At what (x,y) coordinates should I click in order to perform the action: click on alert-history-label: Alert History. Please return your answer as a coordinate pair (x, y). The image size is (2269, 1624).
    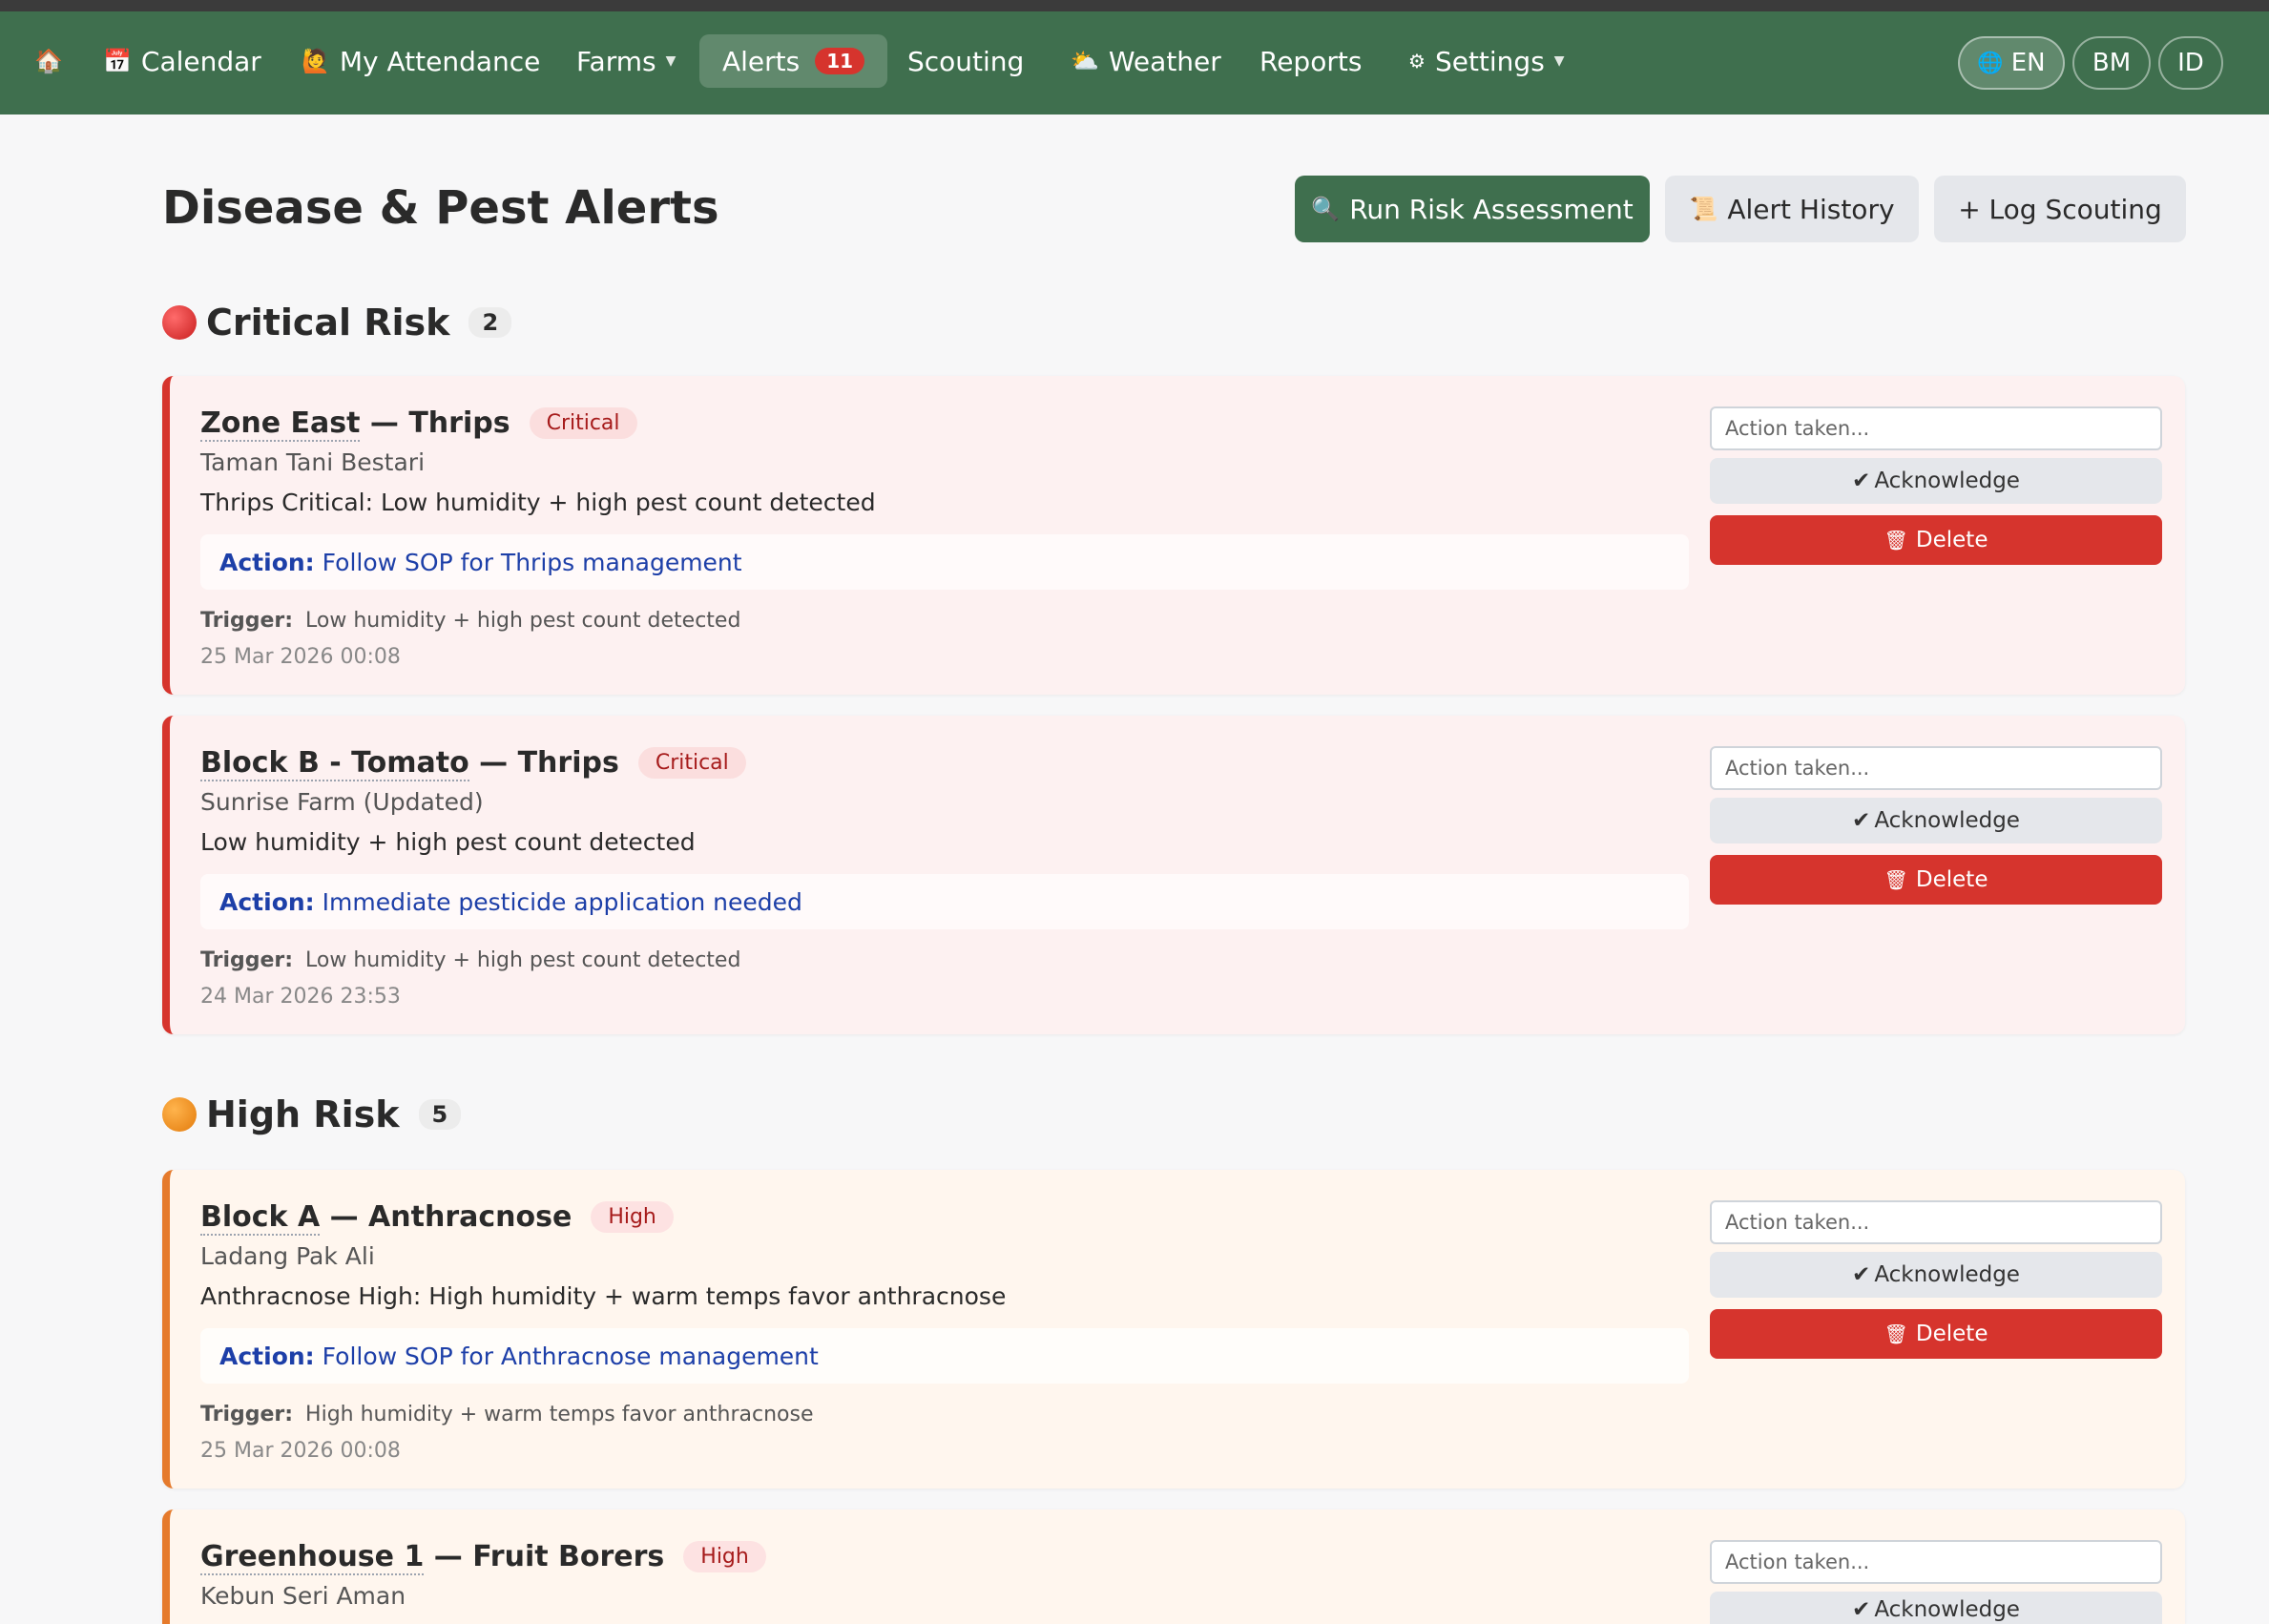
    Looking at the image, I should click on (1811, 209).